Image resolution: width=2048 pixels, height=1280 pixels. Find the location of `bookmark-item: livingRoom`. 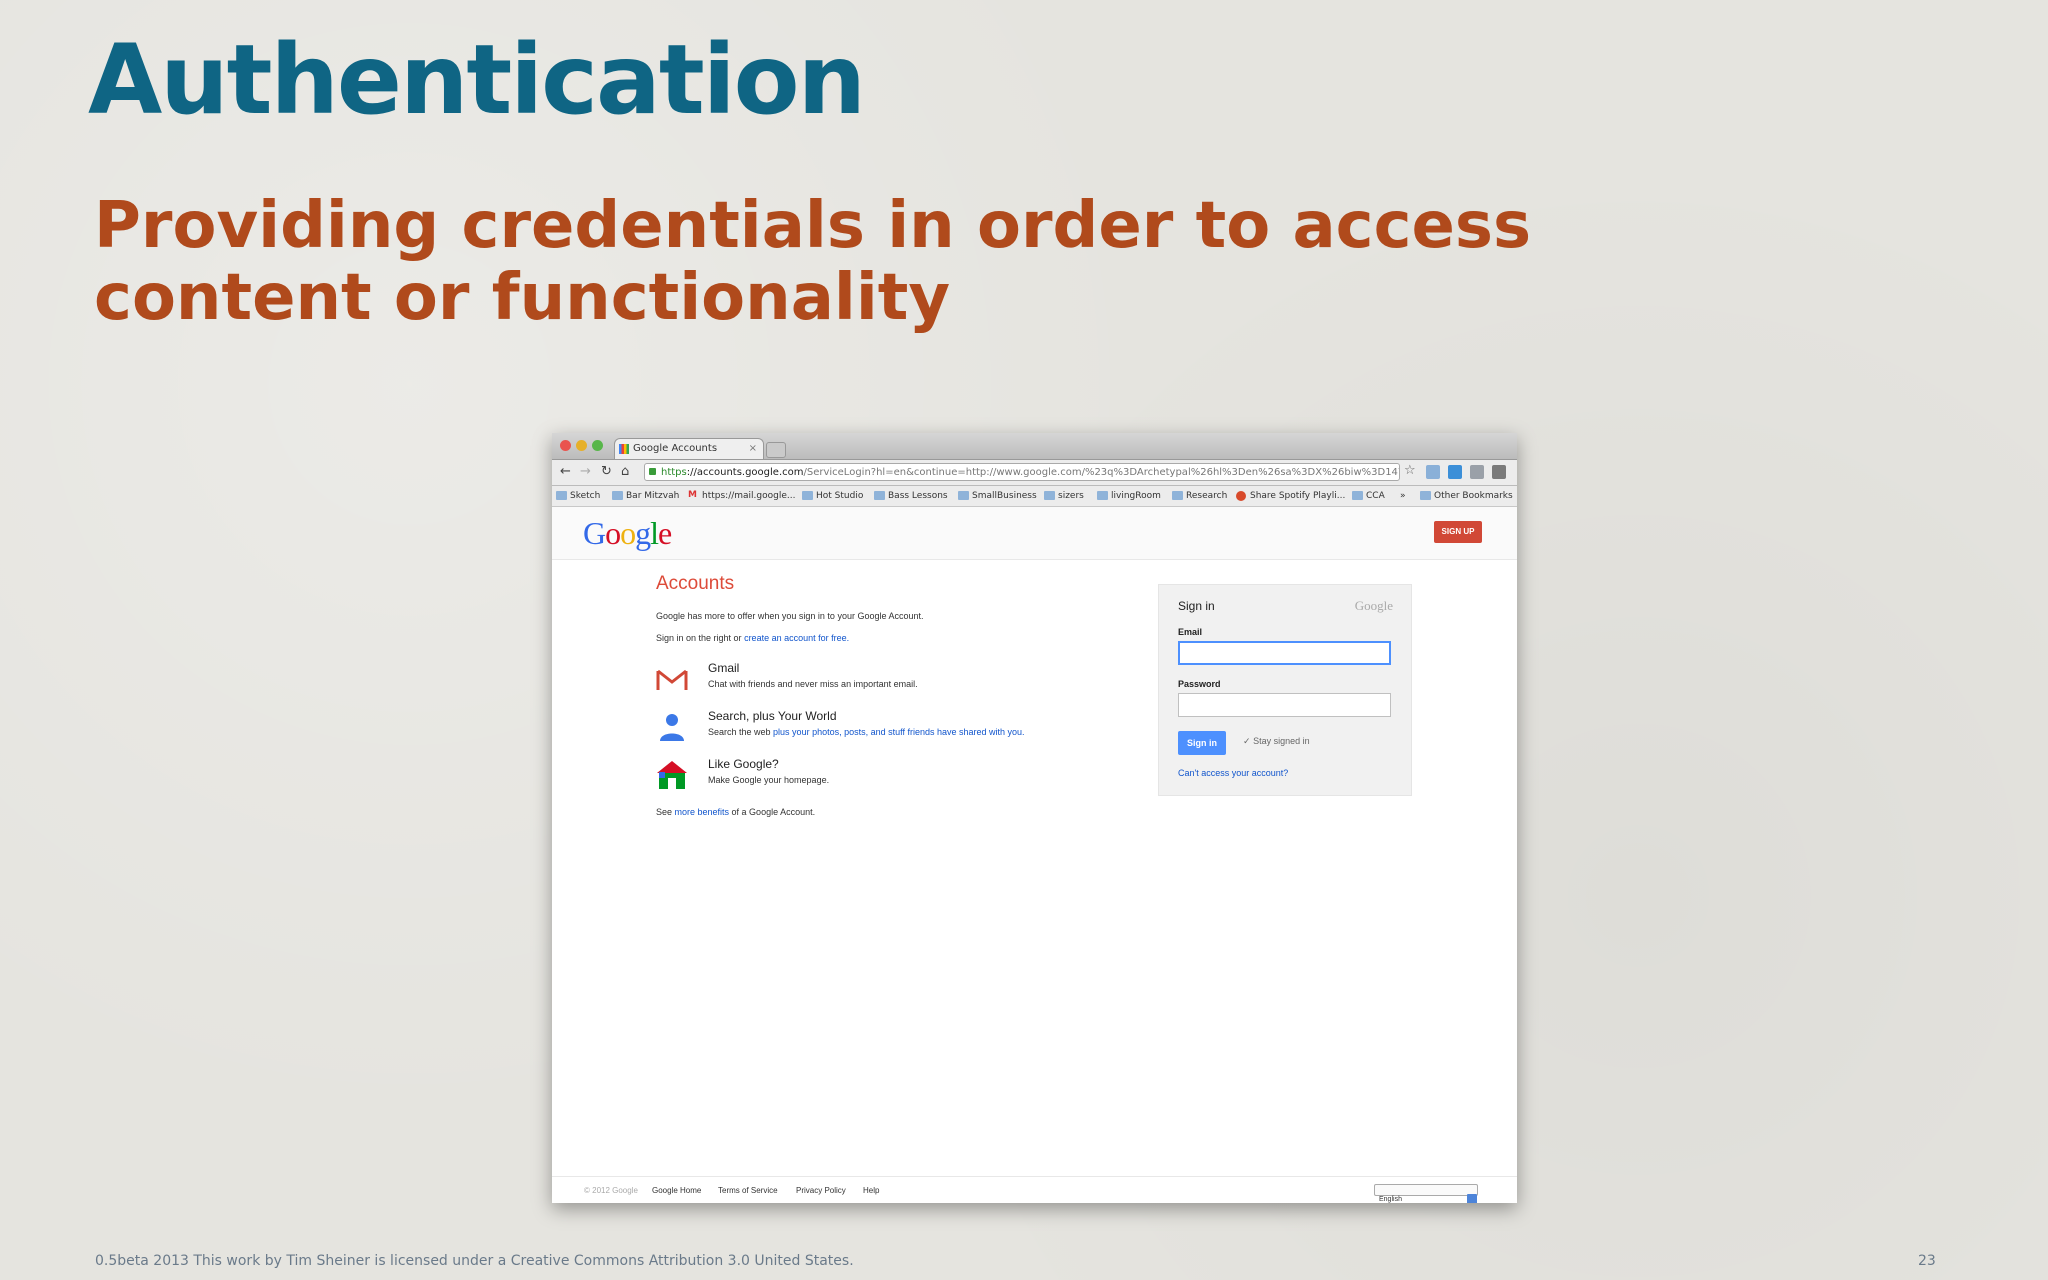

bookmark-item: livingRoom is located at coordinates (1129, 496).